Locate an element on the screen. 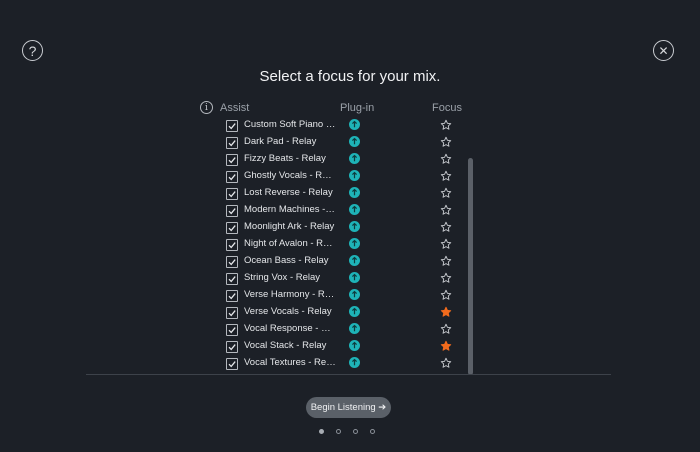 The image size is (700, 452). track-row: Moonlight Ark - Relay is located at coordinates (350, 228).